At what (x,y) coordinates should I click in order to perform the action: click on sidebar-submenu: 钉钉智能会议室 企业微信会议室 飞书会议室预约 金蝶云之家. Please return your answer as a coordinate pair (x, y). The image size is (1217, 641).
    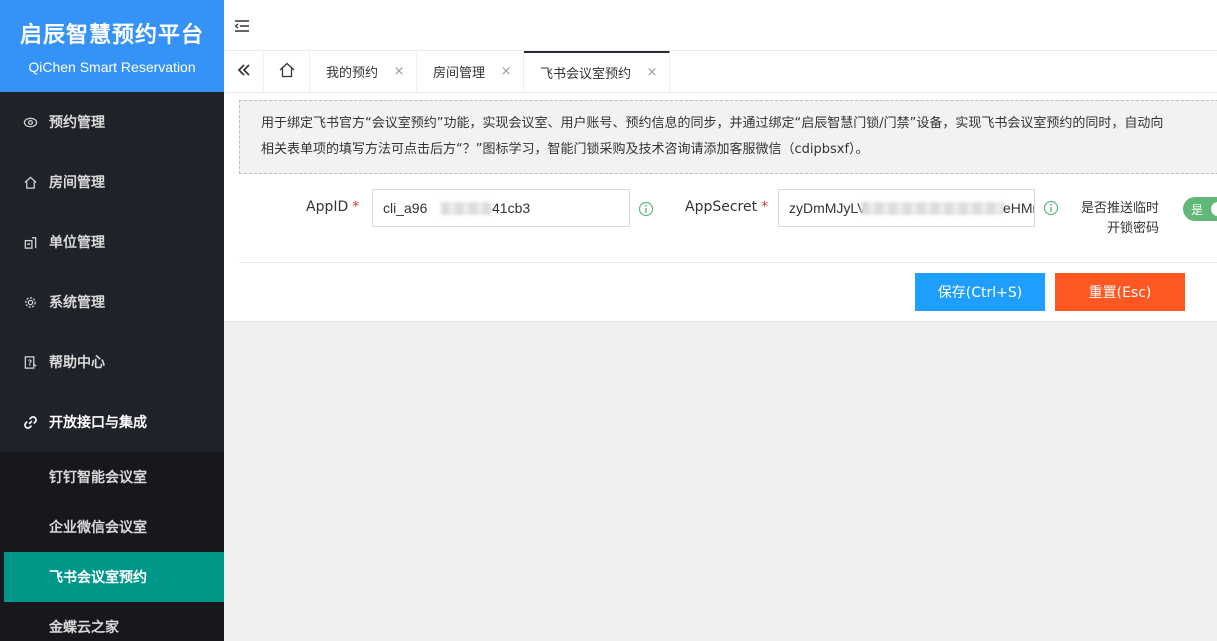
    Looking at the image, I should click on (112, 546).